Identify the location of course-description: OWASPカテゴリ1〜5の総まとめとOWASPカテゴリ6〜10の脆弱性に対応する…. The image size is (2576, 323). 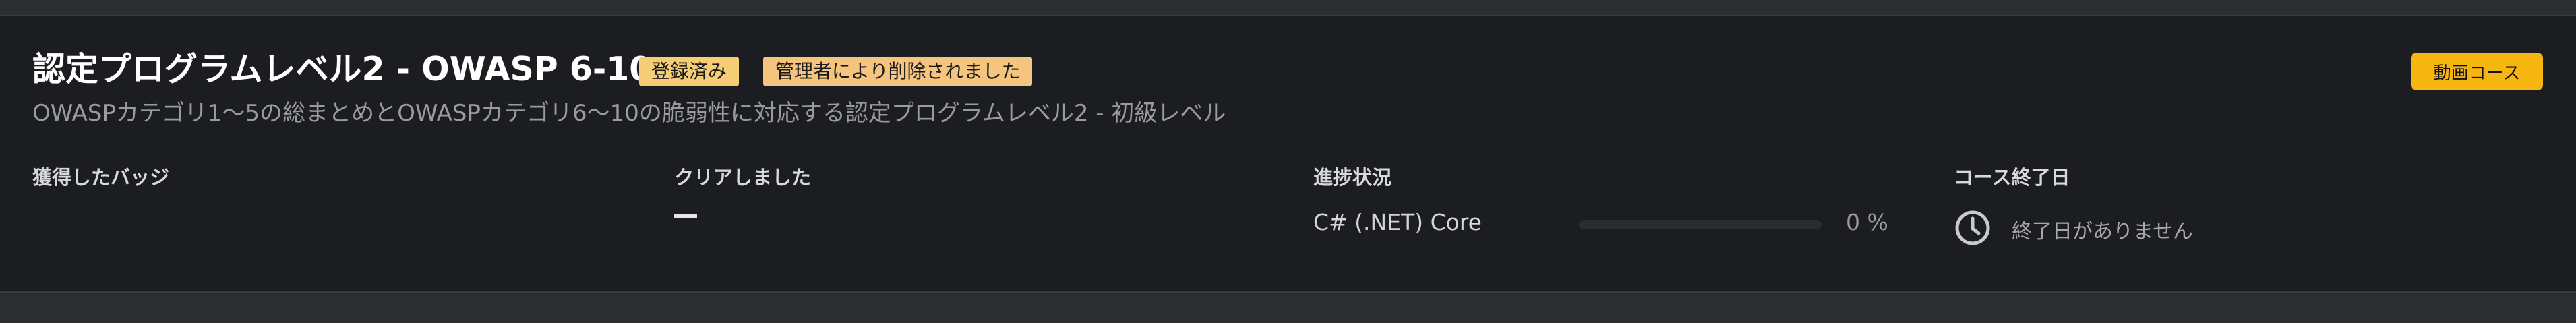
(629, 114).